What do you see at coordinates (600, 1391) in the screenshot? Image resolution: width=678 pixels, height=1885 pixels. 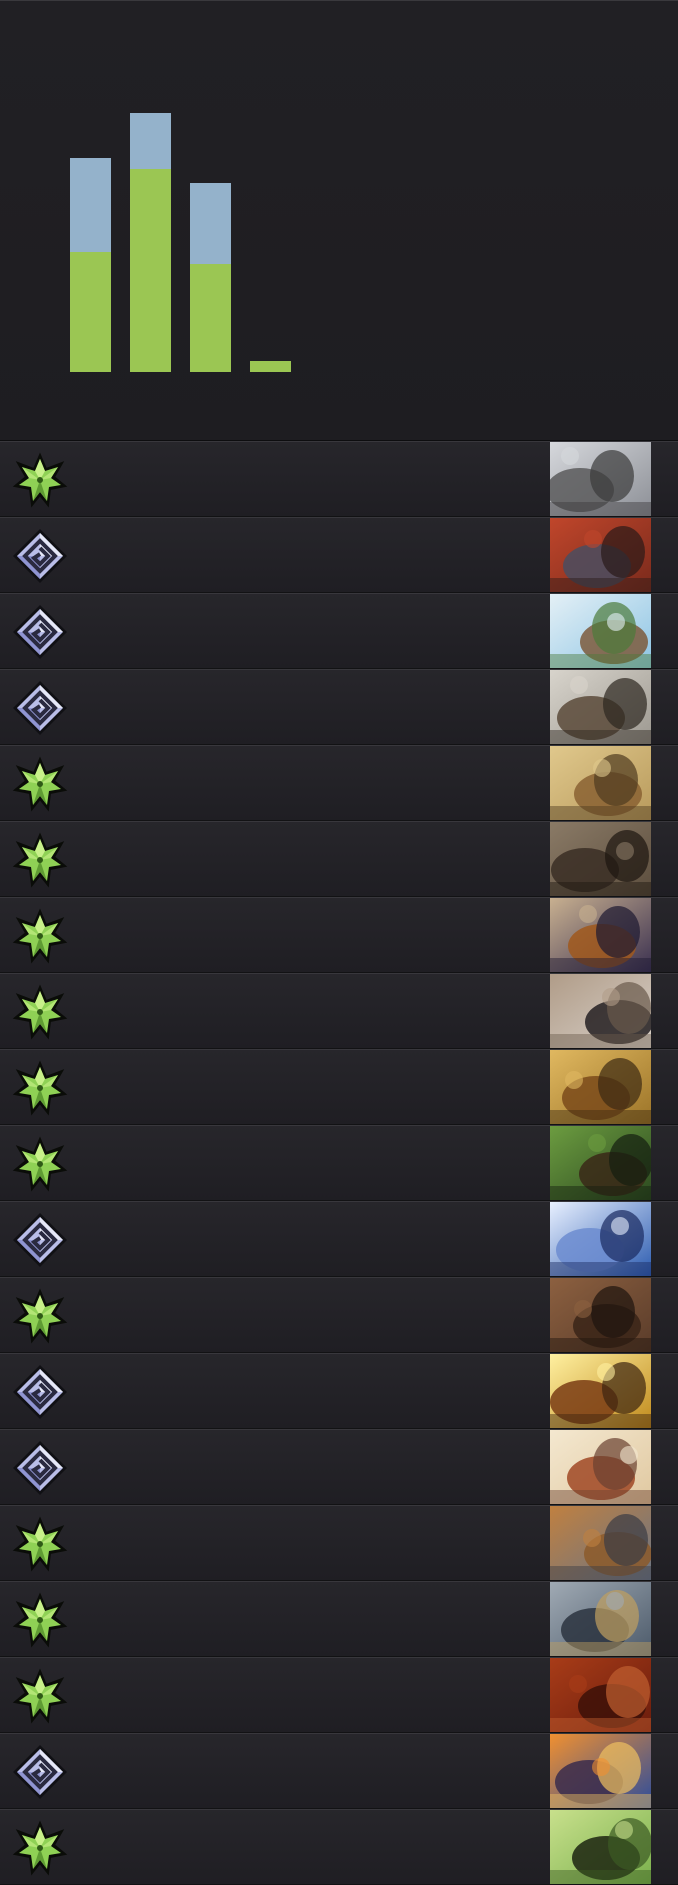 I see `golden-light-mage-art` at bounding box center [600, 1391].